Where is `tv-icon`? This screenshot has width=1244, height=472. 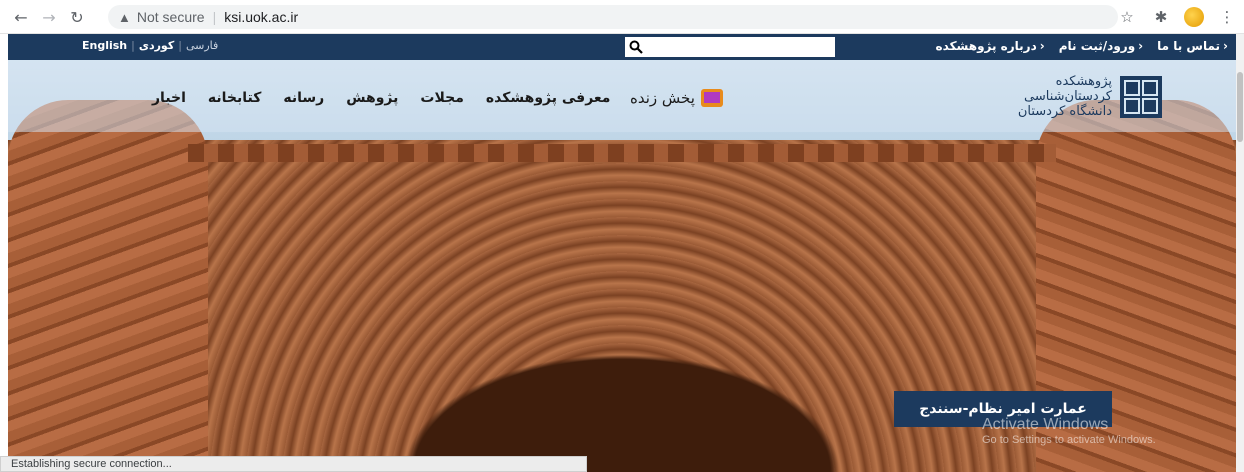 tv-icon is located at coordinates (711, 98).